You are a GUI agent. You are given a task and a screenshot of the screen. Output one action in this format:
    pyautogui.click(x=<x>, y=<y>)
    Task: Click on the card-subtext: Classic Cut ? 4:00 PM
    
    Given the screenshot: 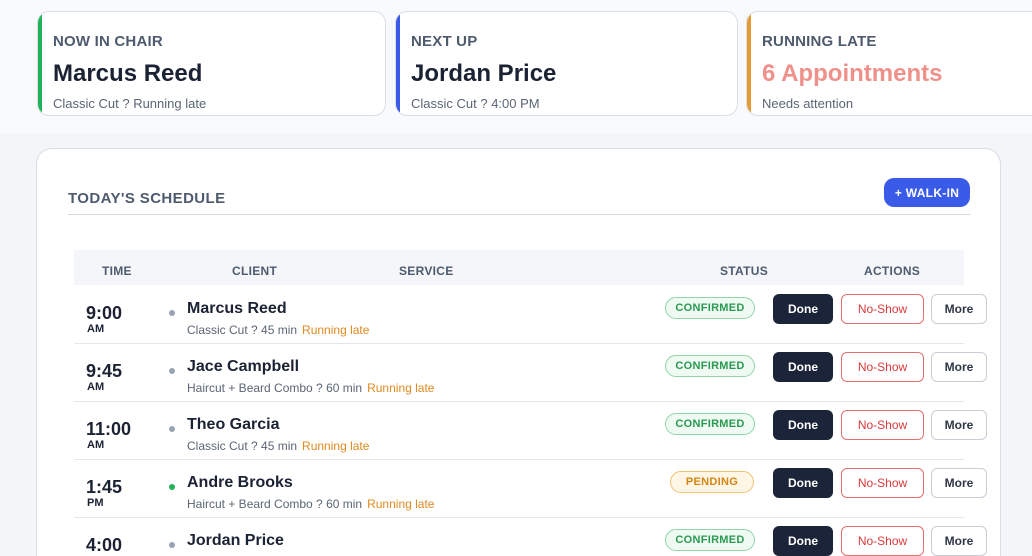 What is the action you would take?
    pyautogui.click(x=475, y=103)
    